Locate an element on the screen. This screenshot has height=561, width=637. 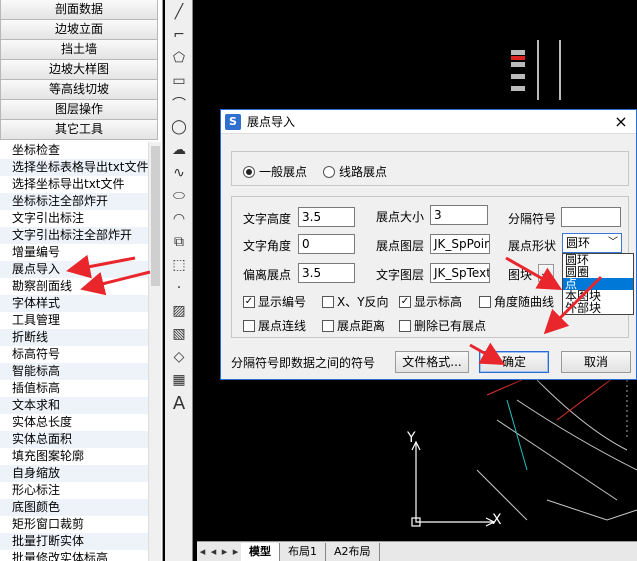
command-item: 插值标高 is located at coordinates (74, 388).